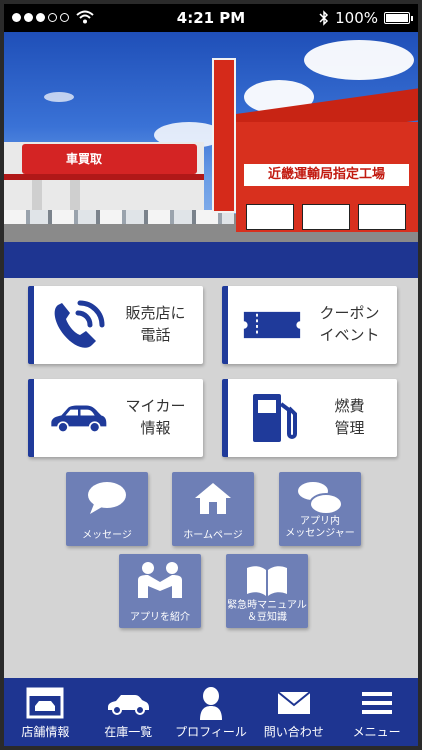 This screenshot has height=750, width=422. I want to click on shop-band-text: 近畿運輸局指定工場, so click(326, 174).